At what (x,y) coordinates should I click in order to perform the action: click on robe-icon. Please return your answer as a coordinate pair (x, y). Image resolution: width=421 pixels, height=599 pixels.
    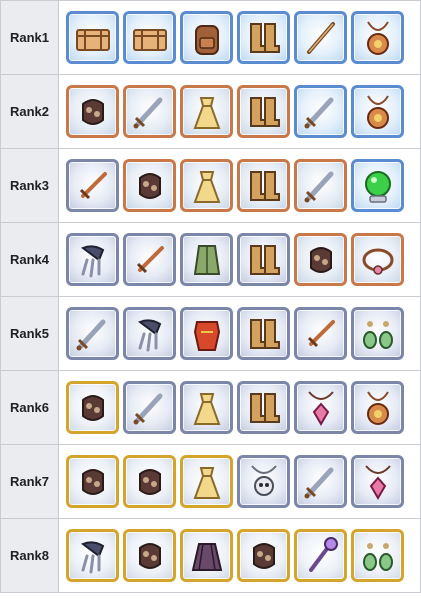
    Looking at the image, I should click on (206, 259).